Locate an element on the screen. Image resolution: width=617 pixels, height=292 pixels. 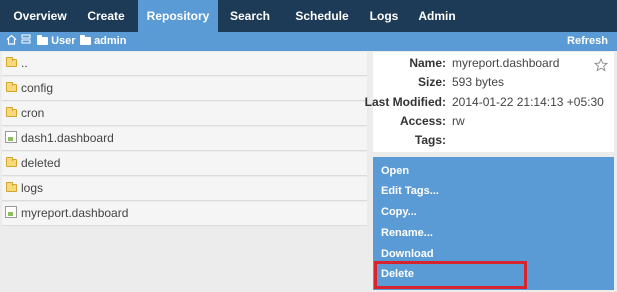
detail-size: Size: 593 bytes is located at coordinates (493, 82).